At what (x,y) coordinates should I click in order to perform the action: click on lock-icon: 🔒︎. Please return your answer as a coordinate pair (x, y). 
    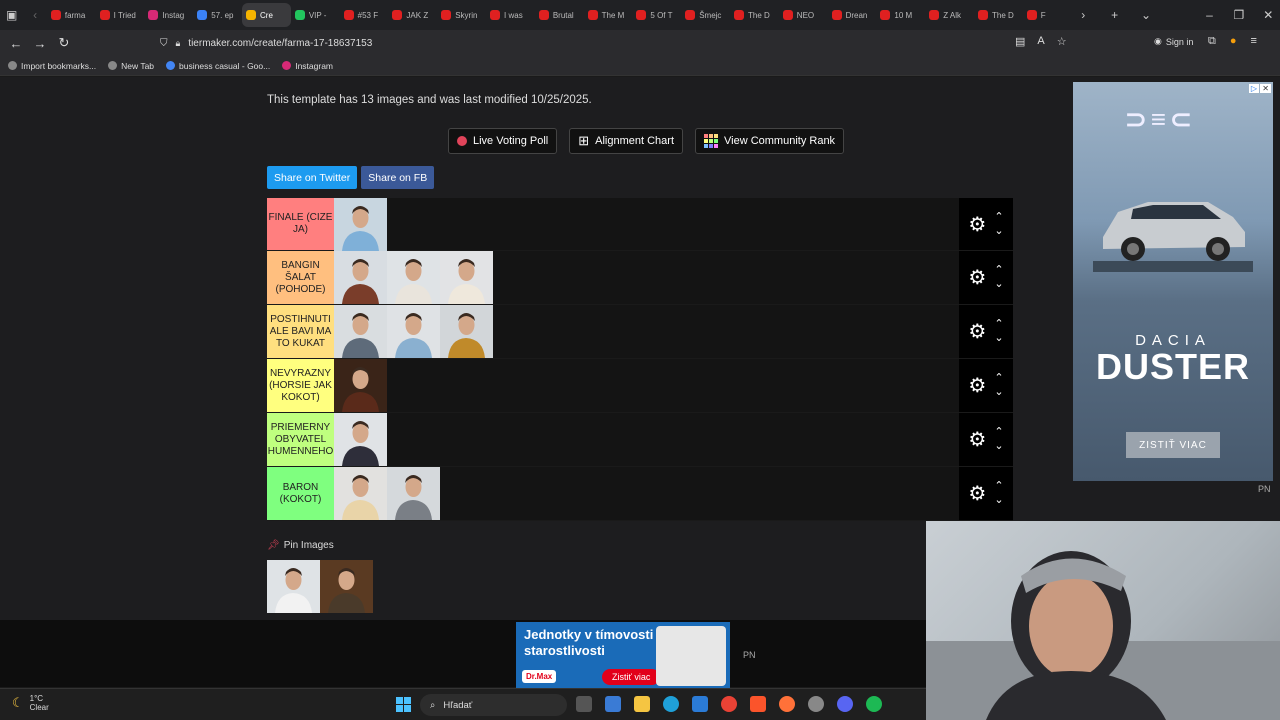
    Looking at the image, I should click on (178, 43).